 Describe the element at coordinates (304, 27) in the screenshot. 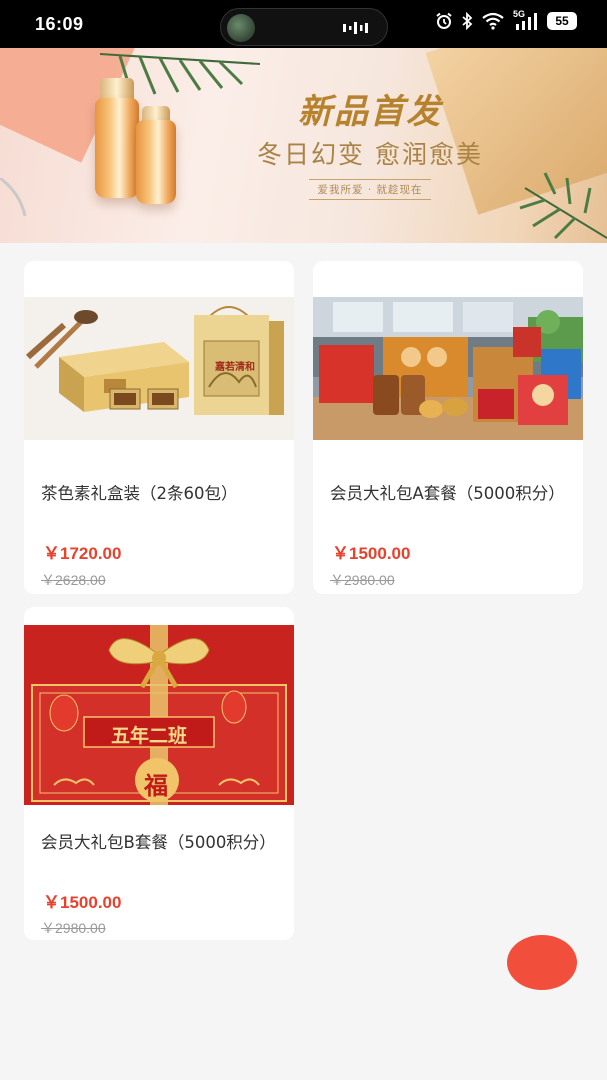

I see `dynamic-island` at that location.